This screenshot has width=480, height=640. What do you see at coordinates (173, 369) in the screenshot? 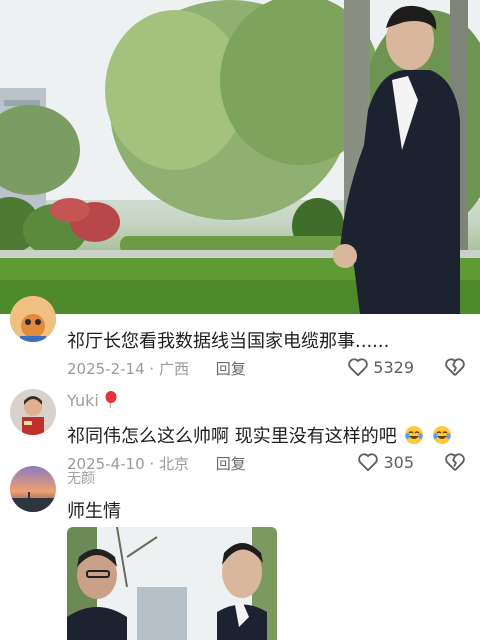
I see `comment-location: 广西` at bounding box center [173, 369].